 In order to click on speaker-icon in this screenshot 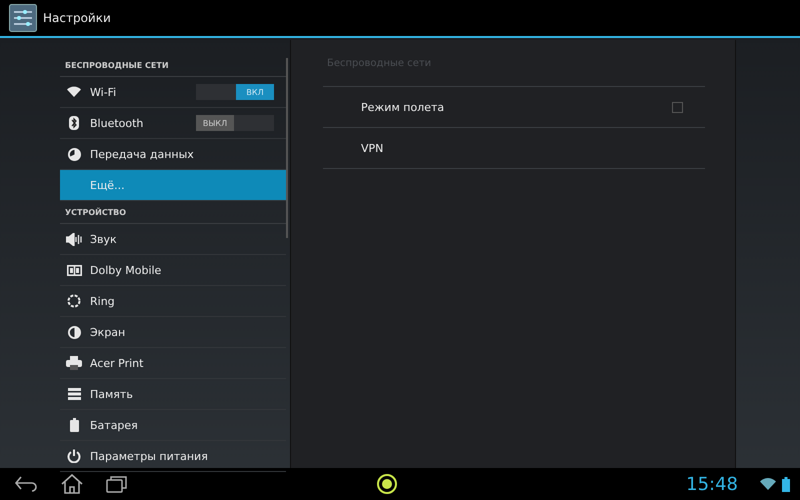, I will do `click(74, 239)`.